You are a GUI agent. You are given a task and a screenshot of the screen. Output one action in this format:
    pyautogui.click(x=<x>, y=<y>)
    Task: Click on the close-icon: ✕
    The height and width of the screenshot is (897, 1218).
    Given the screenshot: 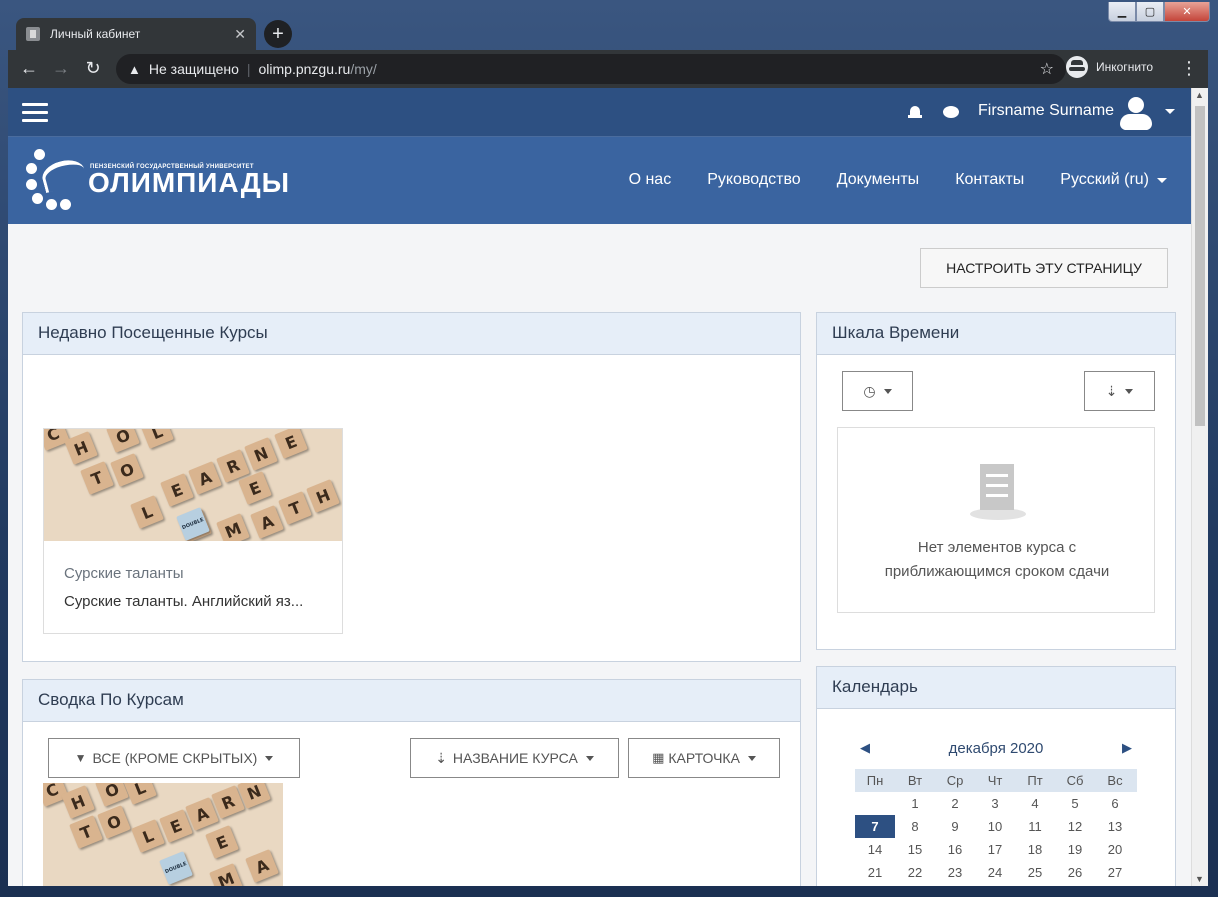 What is the action you would take?
    pyautogui.click(x=240, y=34)
    